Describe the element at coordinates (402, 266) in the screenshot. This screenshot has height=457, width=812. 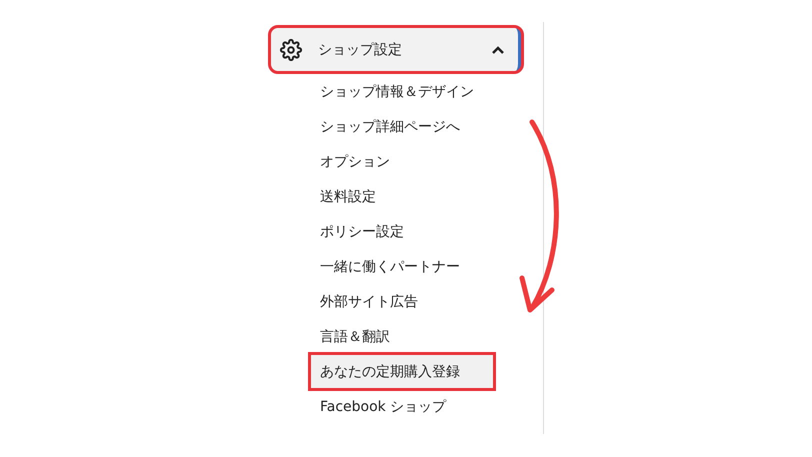
I see `menu-item: 一緒に働くパートナー` at that location.